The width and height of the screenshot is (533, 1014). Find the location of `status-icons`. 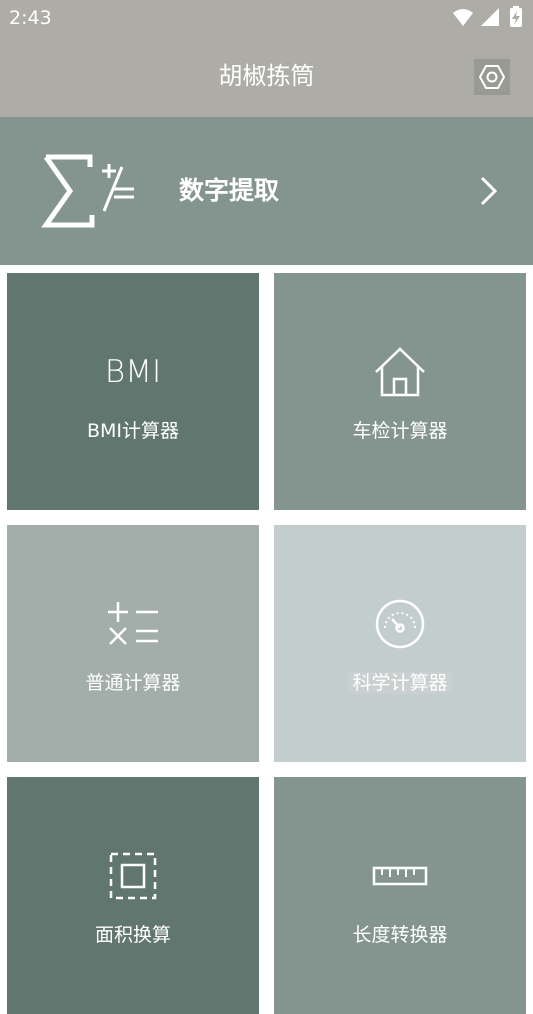

status-icons is located at coordinates (487, 16).